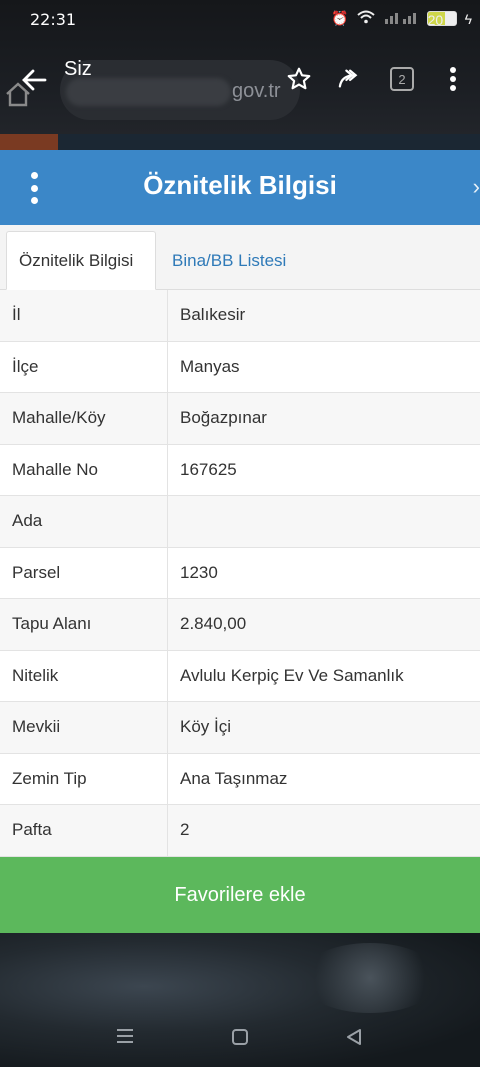 The width and height of the screenshot is (480, 1067). I want to click on signal-icon, so click(401, 18).